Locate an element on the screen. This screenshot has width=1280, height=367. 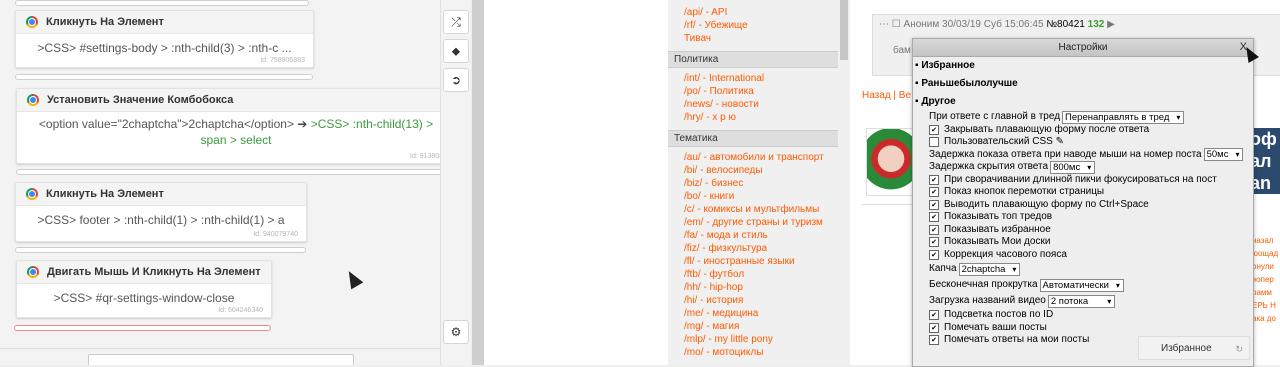
setting-select: Автоматически is located at coordinates (1081, 285).